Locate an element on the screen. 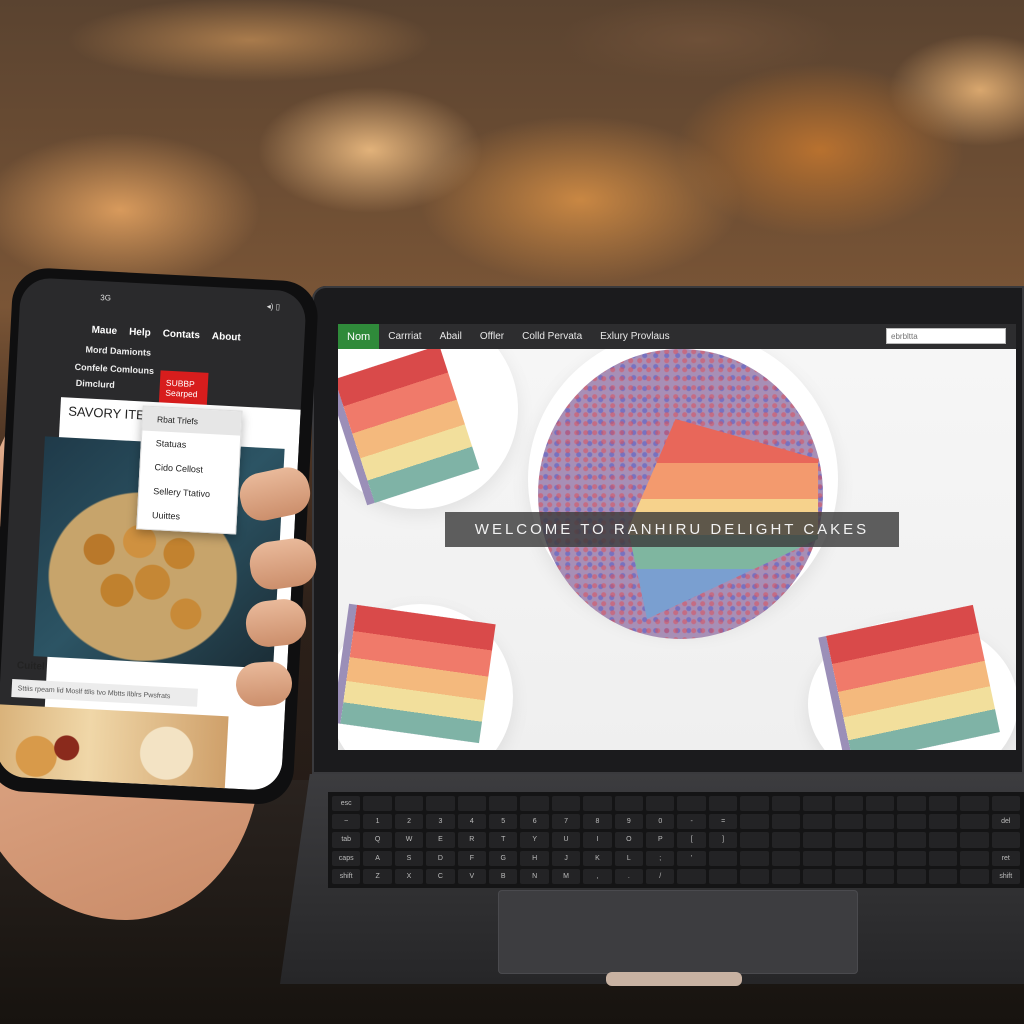 This screenshot has width=1024, height=1024. mobile-nav-item-3: Contats is located at coordinates (181, 334).